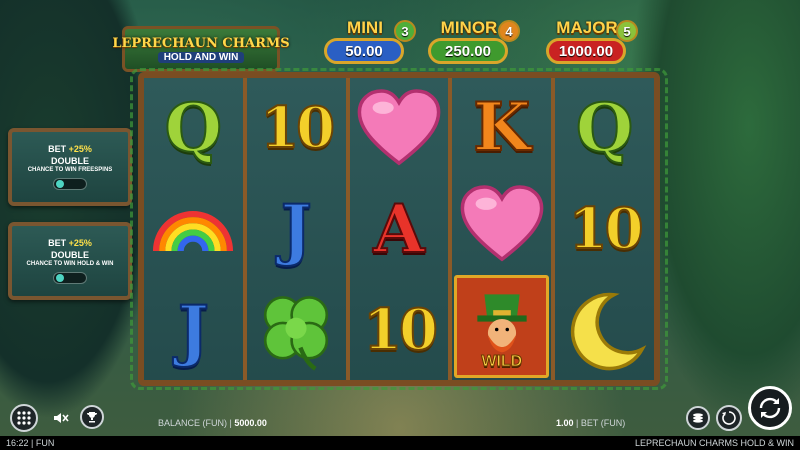  Describe the element at coordinates (70, 170) in the screenshot. I see `feature-description: CHANCE TO WIN FREESPINS` at that location.